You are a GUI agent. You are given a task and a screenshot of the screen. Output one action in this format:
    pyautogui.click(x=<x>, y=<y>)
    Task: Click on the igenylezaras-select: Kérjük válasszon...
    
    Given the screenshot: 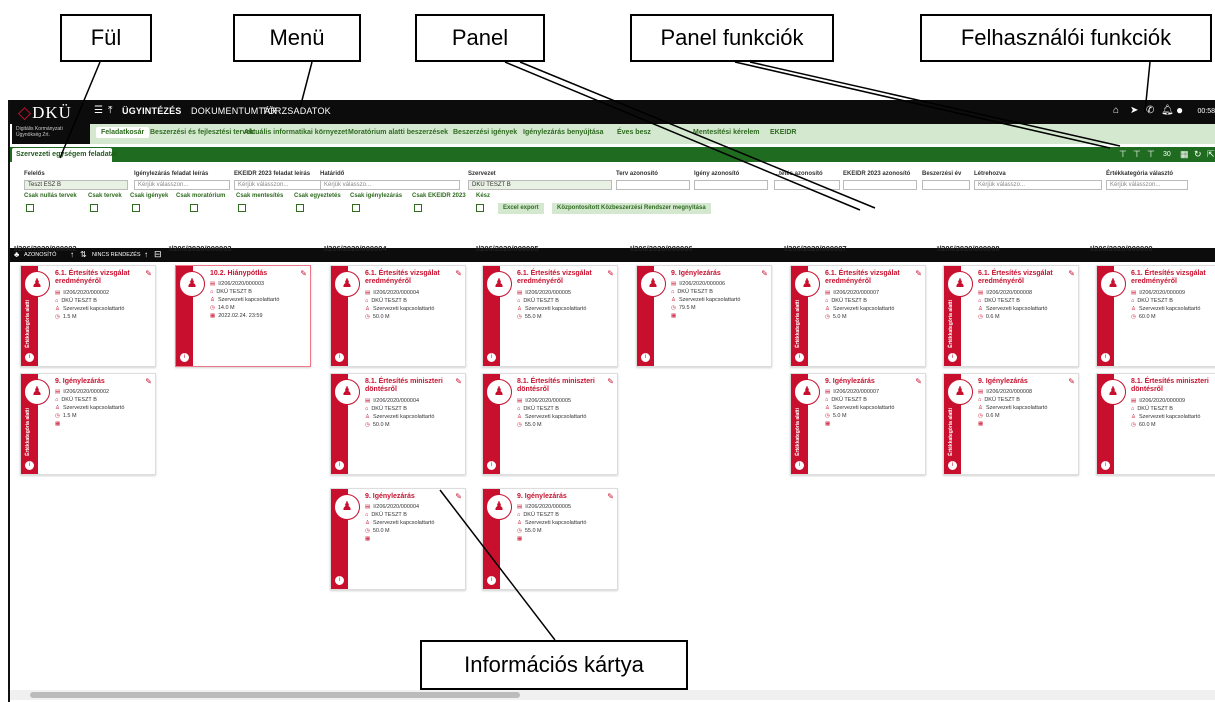 What is the action you would take?
    pyautogui.click(x=182, y=185)
    